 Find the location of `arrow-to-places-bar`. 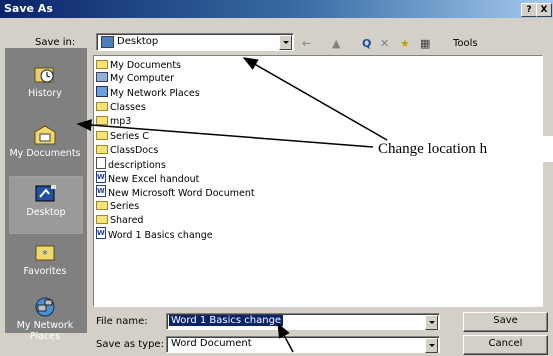

arrow-to-places-bar is located at coordinates (225, 133).